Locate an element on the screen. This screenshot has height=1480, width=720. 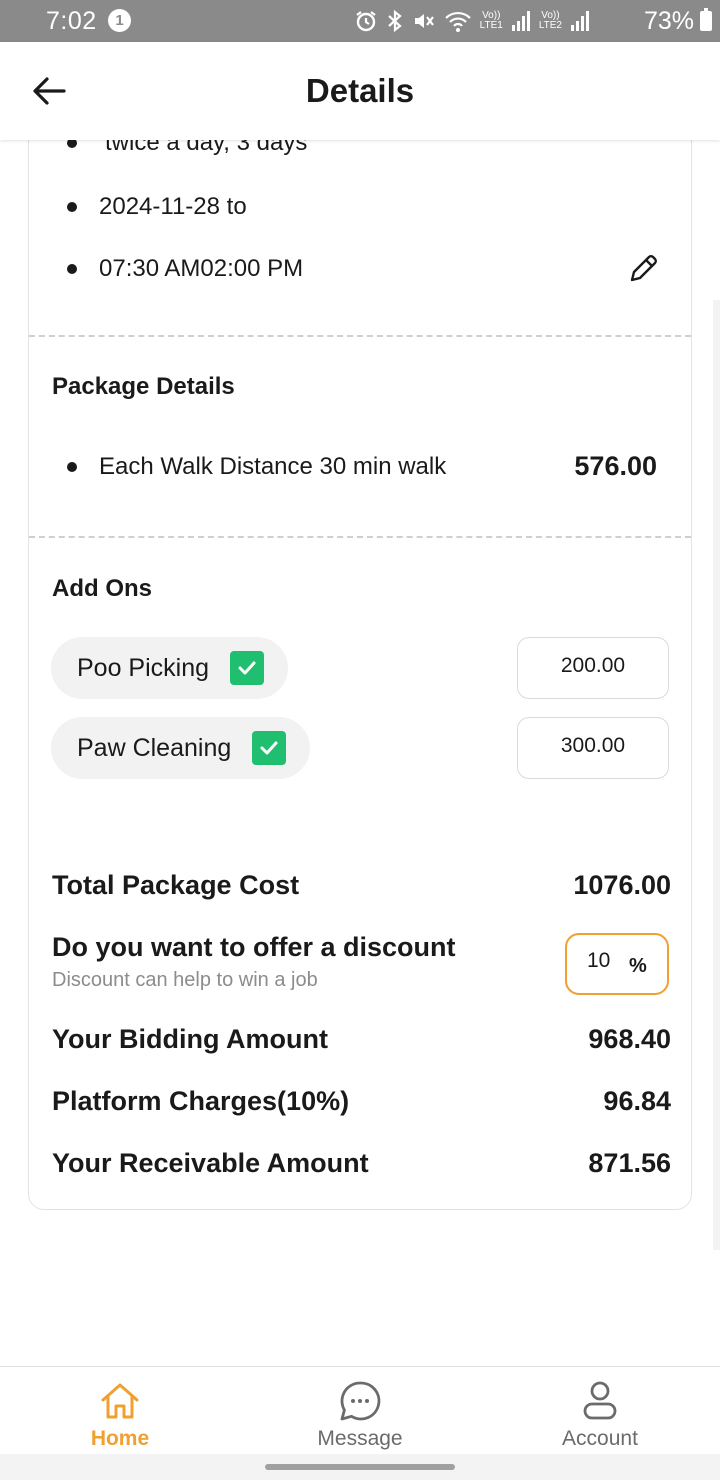
platform-charges-value: 96.84 is located at coordinates (637, 1101).